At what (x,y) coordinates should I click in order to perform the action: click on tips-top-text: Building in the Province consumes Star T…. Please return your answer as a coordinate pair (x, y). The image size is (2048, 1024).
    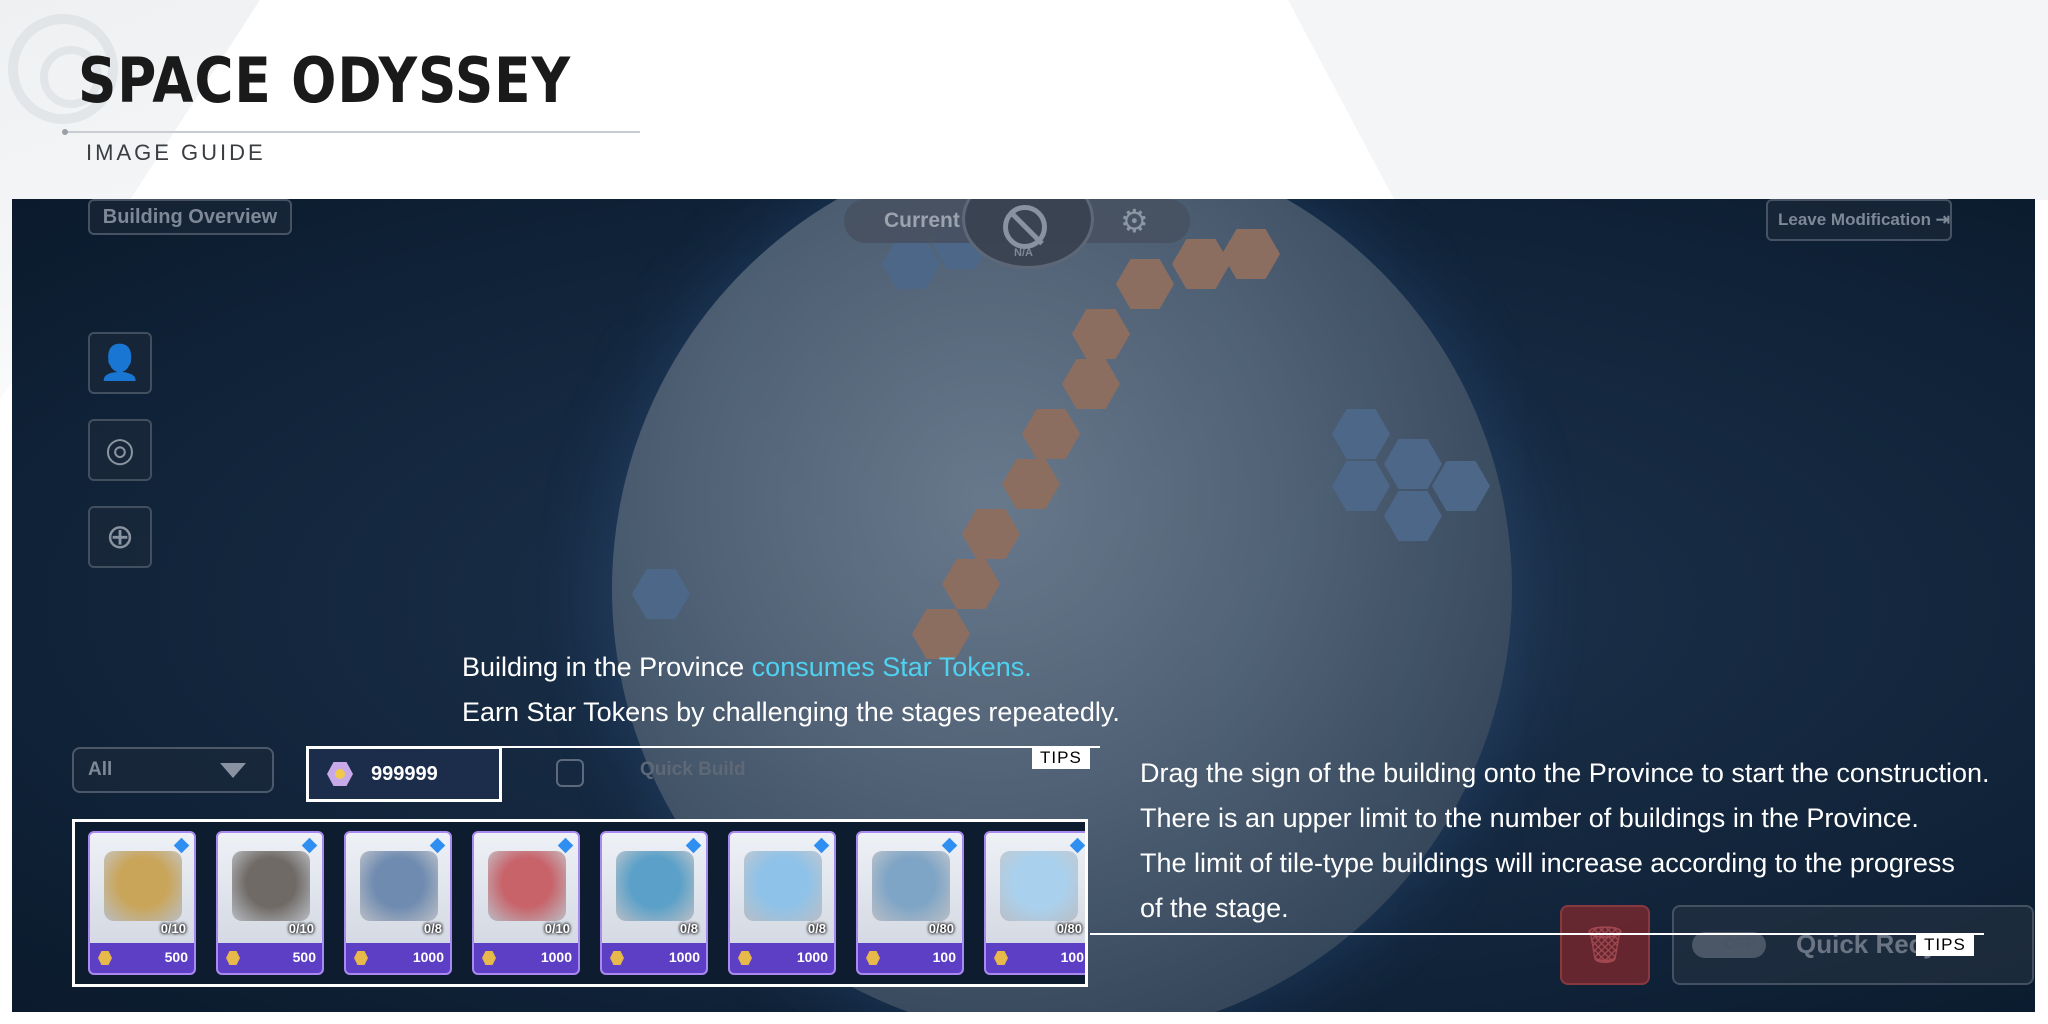
    Looking at the image, I should click on (791, 690).